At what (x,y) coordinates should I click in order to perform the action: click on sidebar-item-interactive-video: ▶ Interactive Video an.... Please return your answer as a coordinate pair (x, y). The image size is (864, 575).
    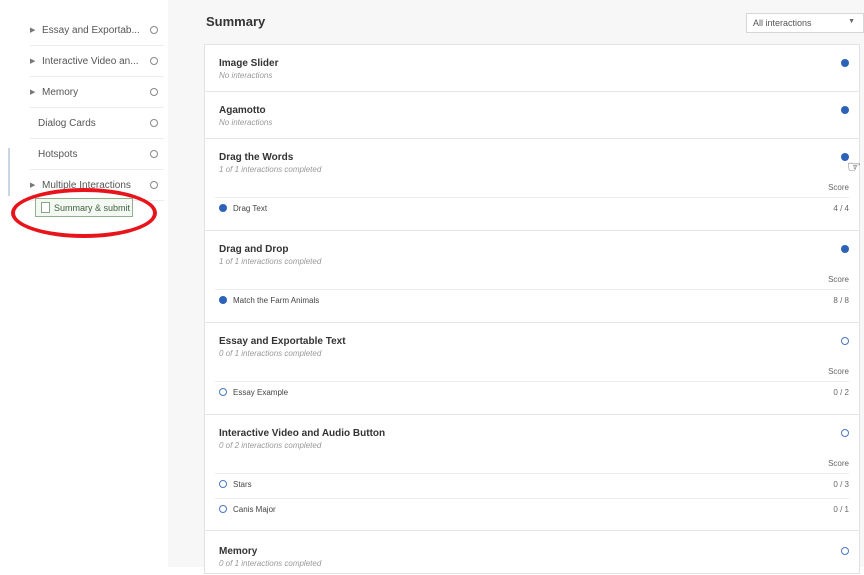
    Looking at the image, I should click on (97, 61).